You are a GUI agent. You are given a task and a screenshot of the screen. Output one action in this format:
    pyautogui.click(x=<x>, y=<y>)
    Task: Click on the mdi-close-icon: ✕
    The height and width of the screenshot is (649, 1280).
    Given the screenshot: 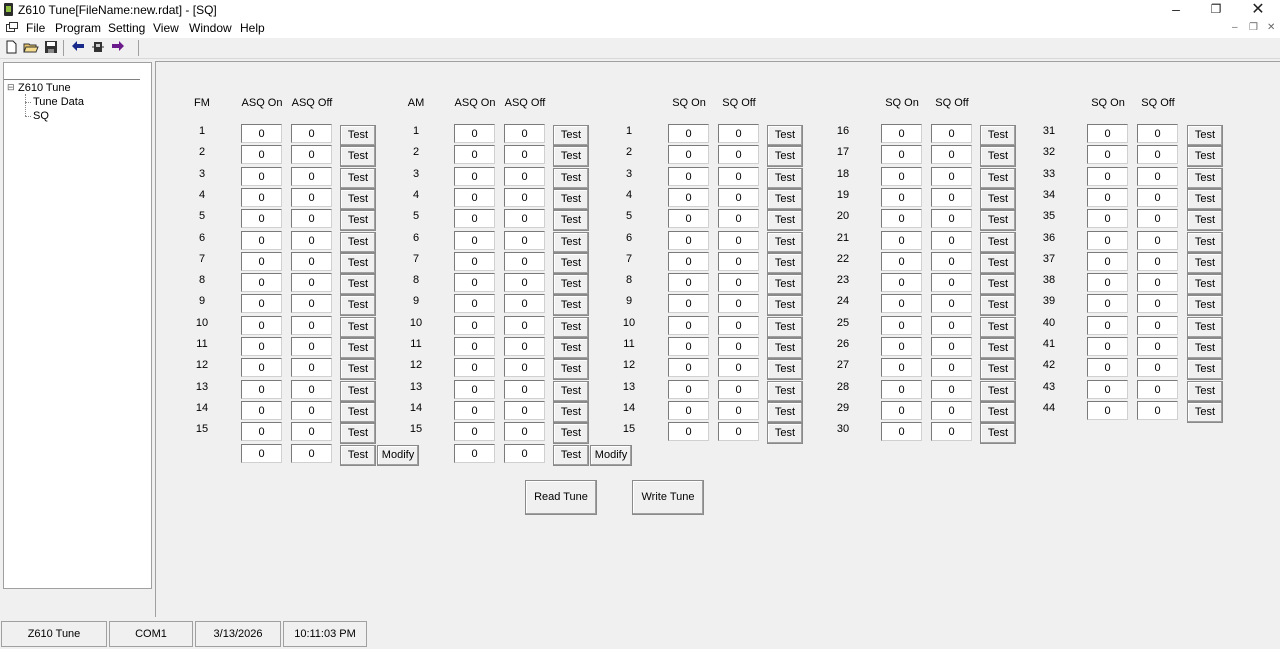 What is the action you would take?
    pyautogui.click(x=1271, y=27)
    